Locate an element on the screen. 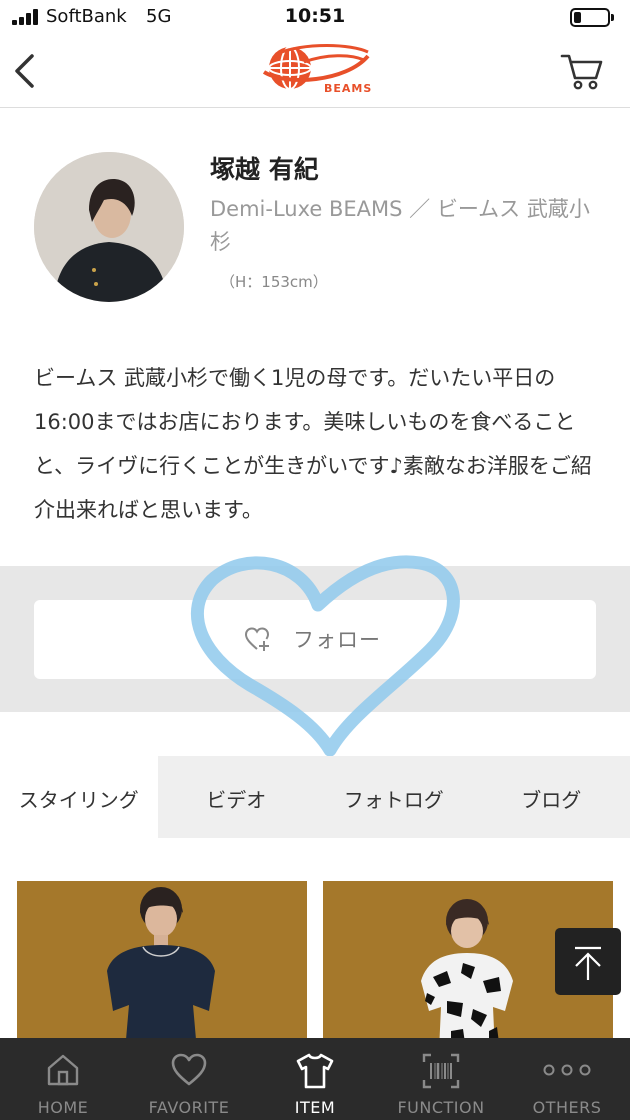 The width and height of the screenshot is (630, 1120). staff-height: （H：153cm） is located at coordinates (274, 282).